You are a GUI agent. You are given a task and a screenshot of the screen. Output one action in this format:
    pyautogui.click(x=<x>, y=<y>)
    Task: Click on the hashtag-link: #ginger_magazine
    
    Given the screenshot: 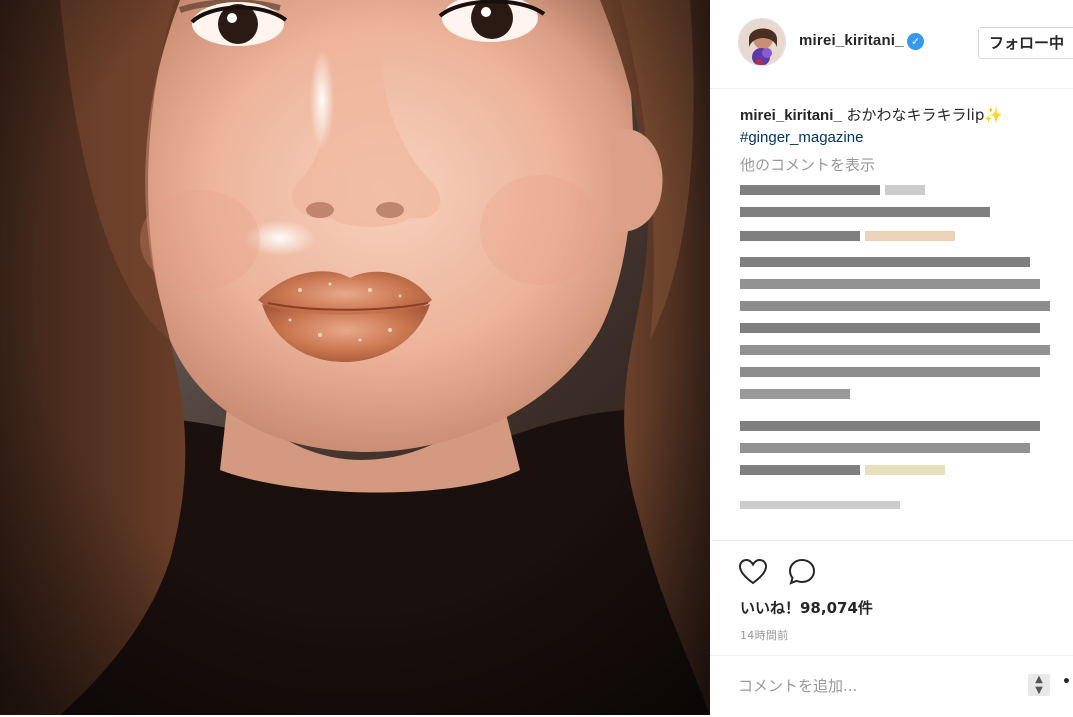 What is the action you would take?
    pyautogui.click(x=900, y=138)
    